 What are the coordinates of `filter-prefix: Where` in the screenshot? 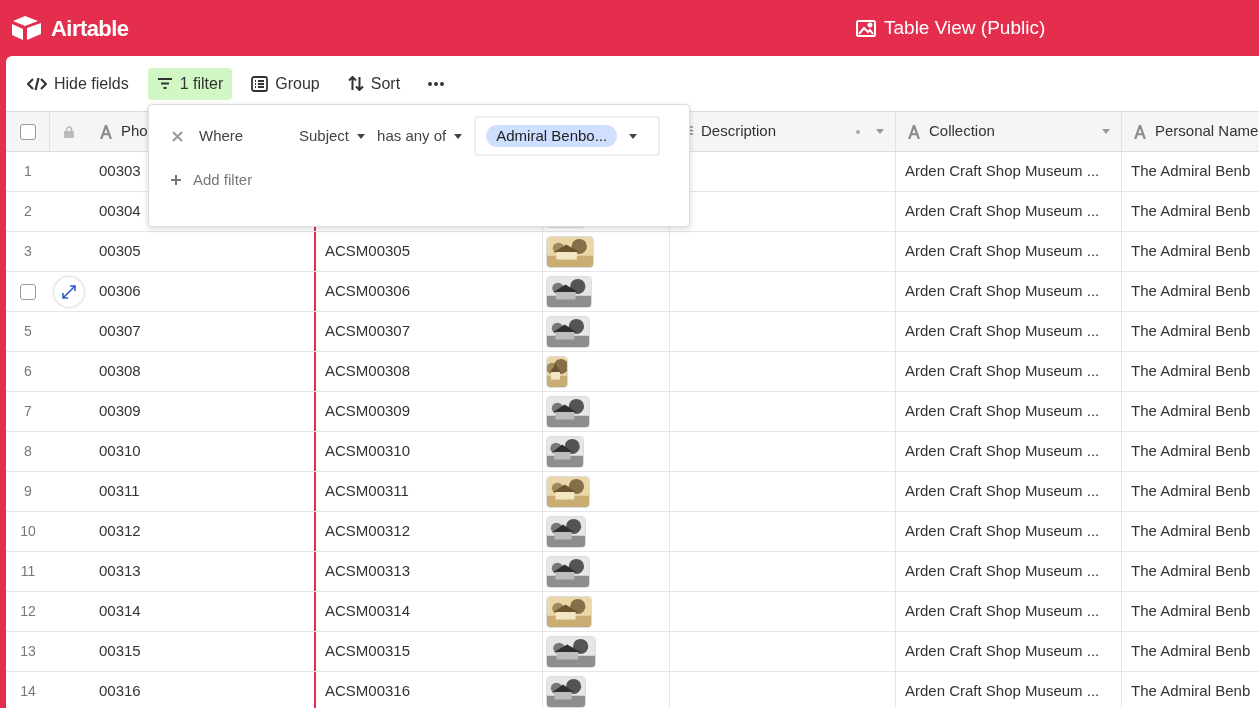 It's located at (222, 135).